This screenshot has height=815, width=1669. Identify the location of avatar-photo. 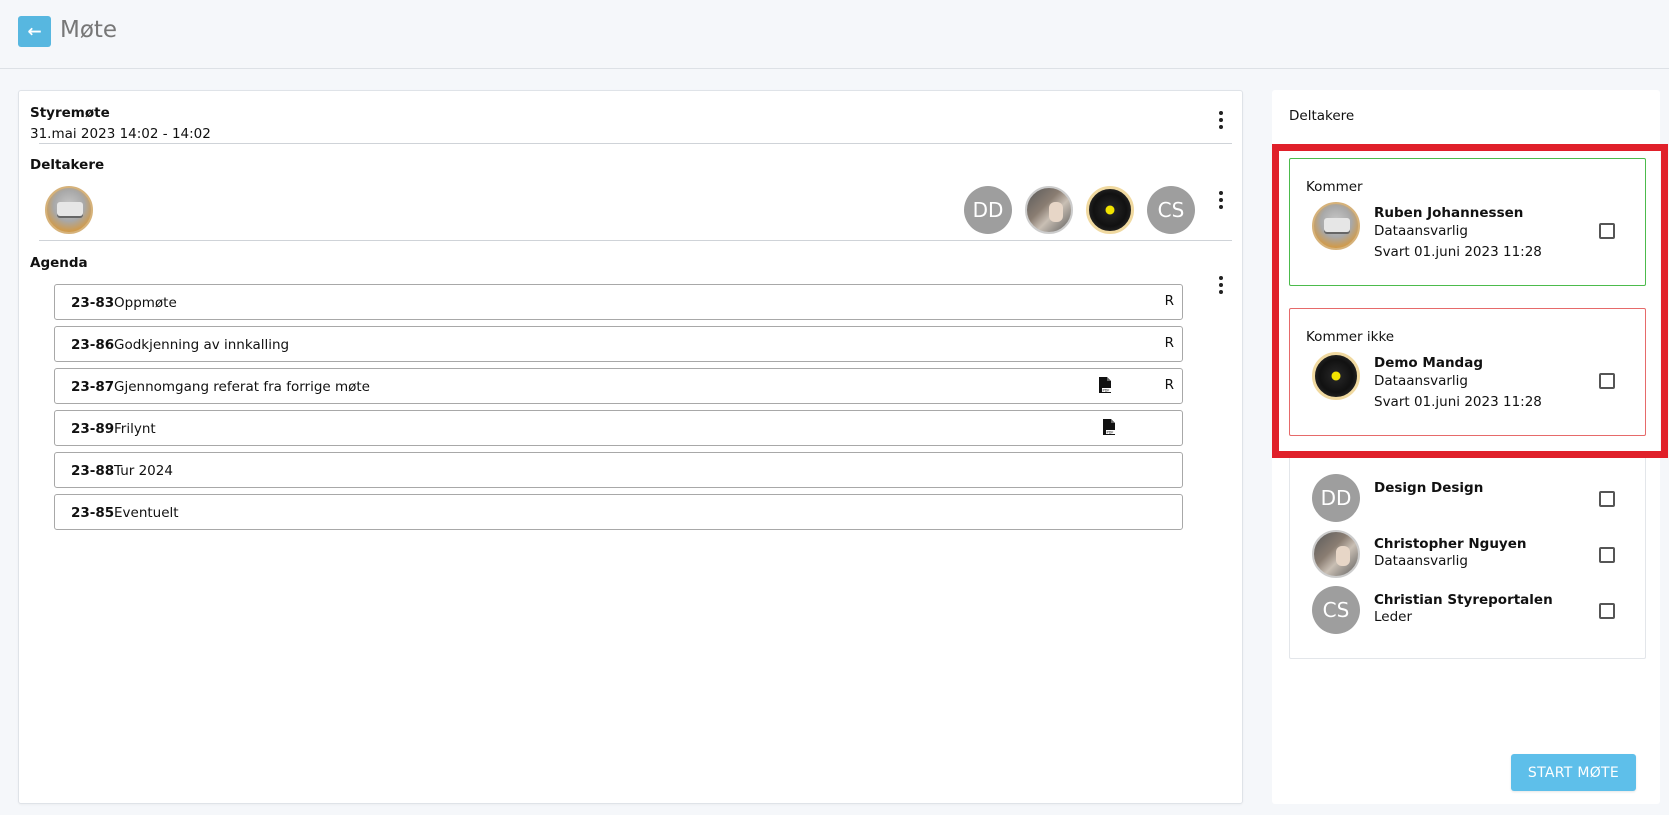
(1049, 210).